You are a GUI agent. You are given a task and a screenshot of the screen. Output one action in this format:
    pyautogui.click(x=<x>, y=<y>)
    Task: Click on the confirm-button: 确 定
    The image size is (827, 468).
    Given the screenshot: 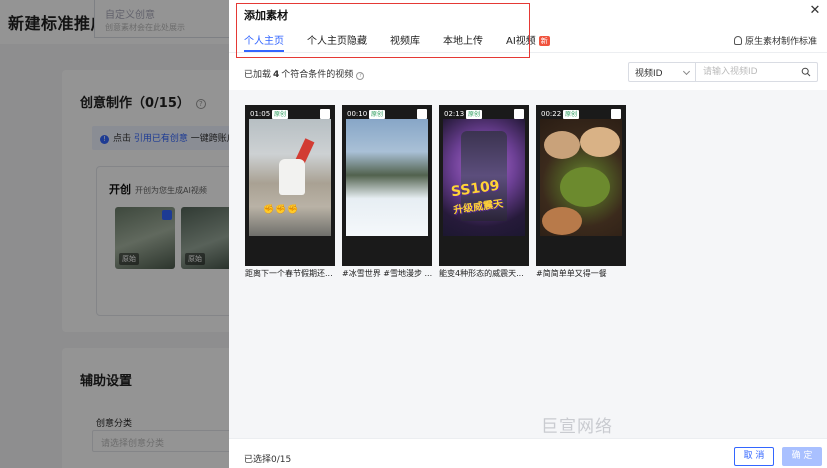 What is the action you would take?
    pyautogui.click(x=802, y=456)
    